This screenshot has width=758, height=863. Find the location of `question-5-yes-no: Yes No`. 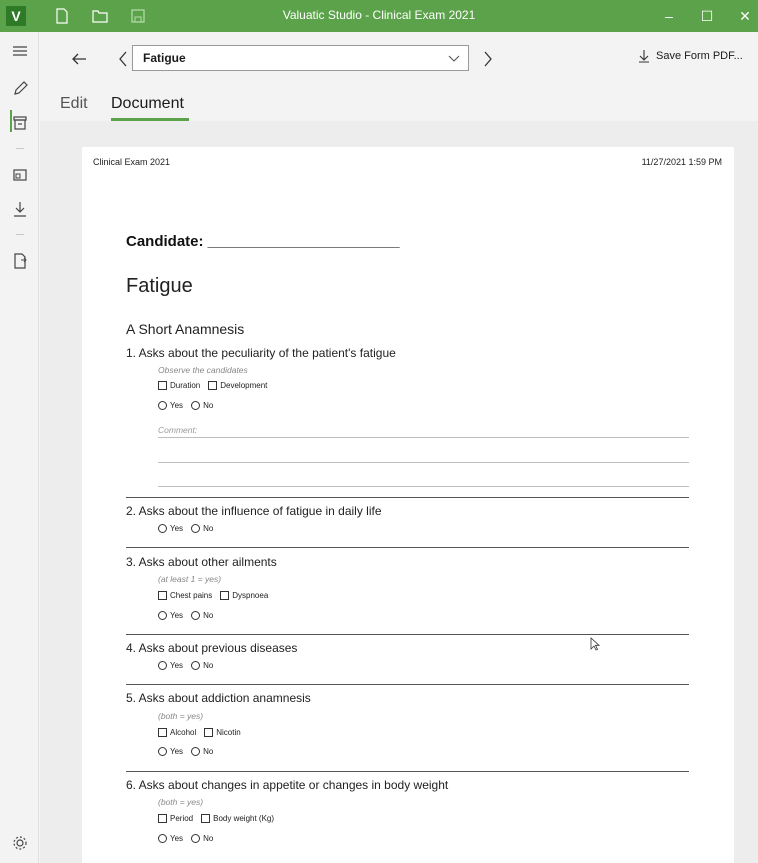

question-5-yes-no: Yes No is located at coordinates (185, 751).